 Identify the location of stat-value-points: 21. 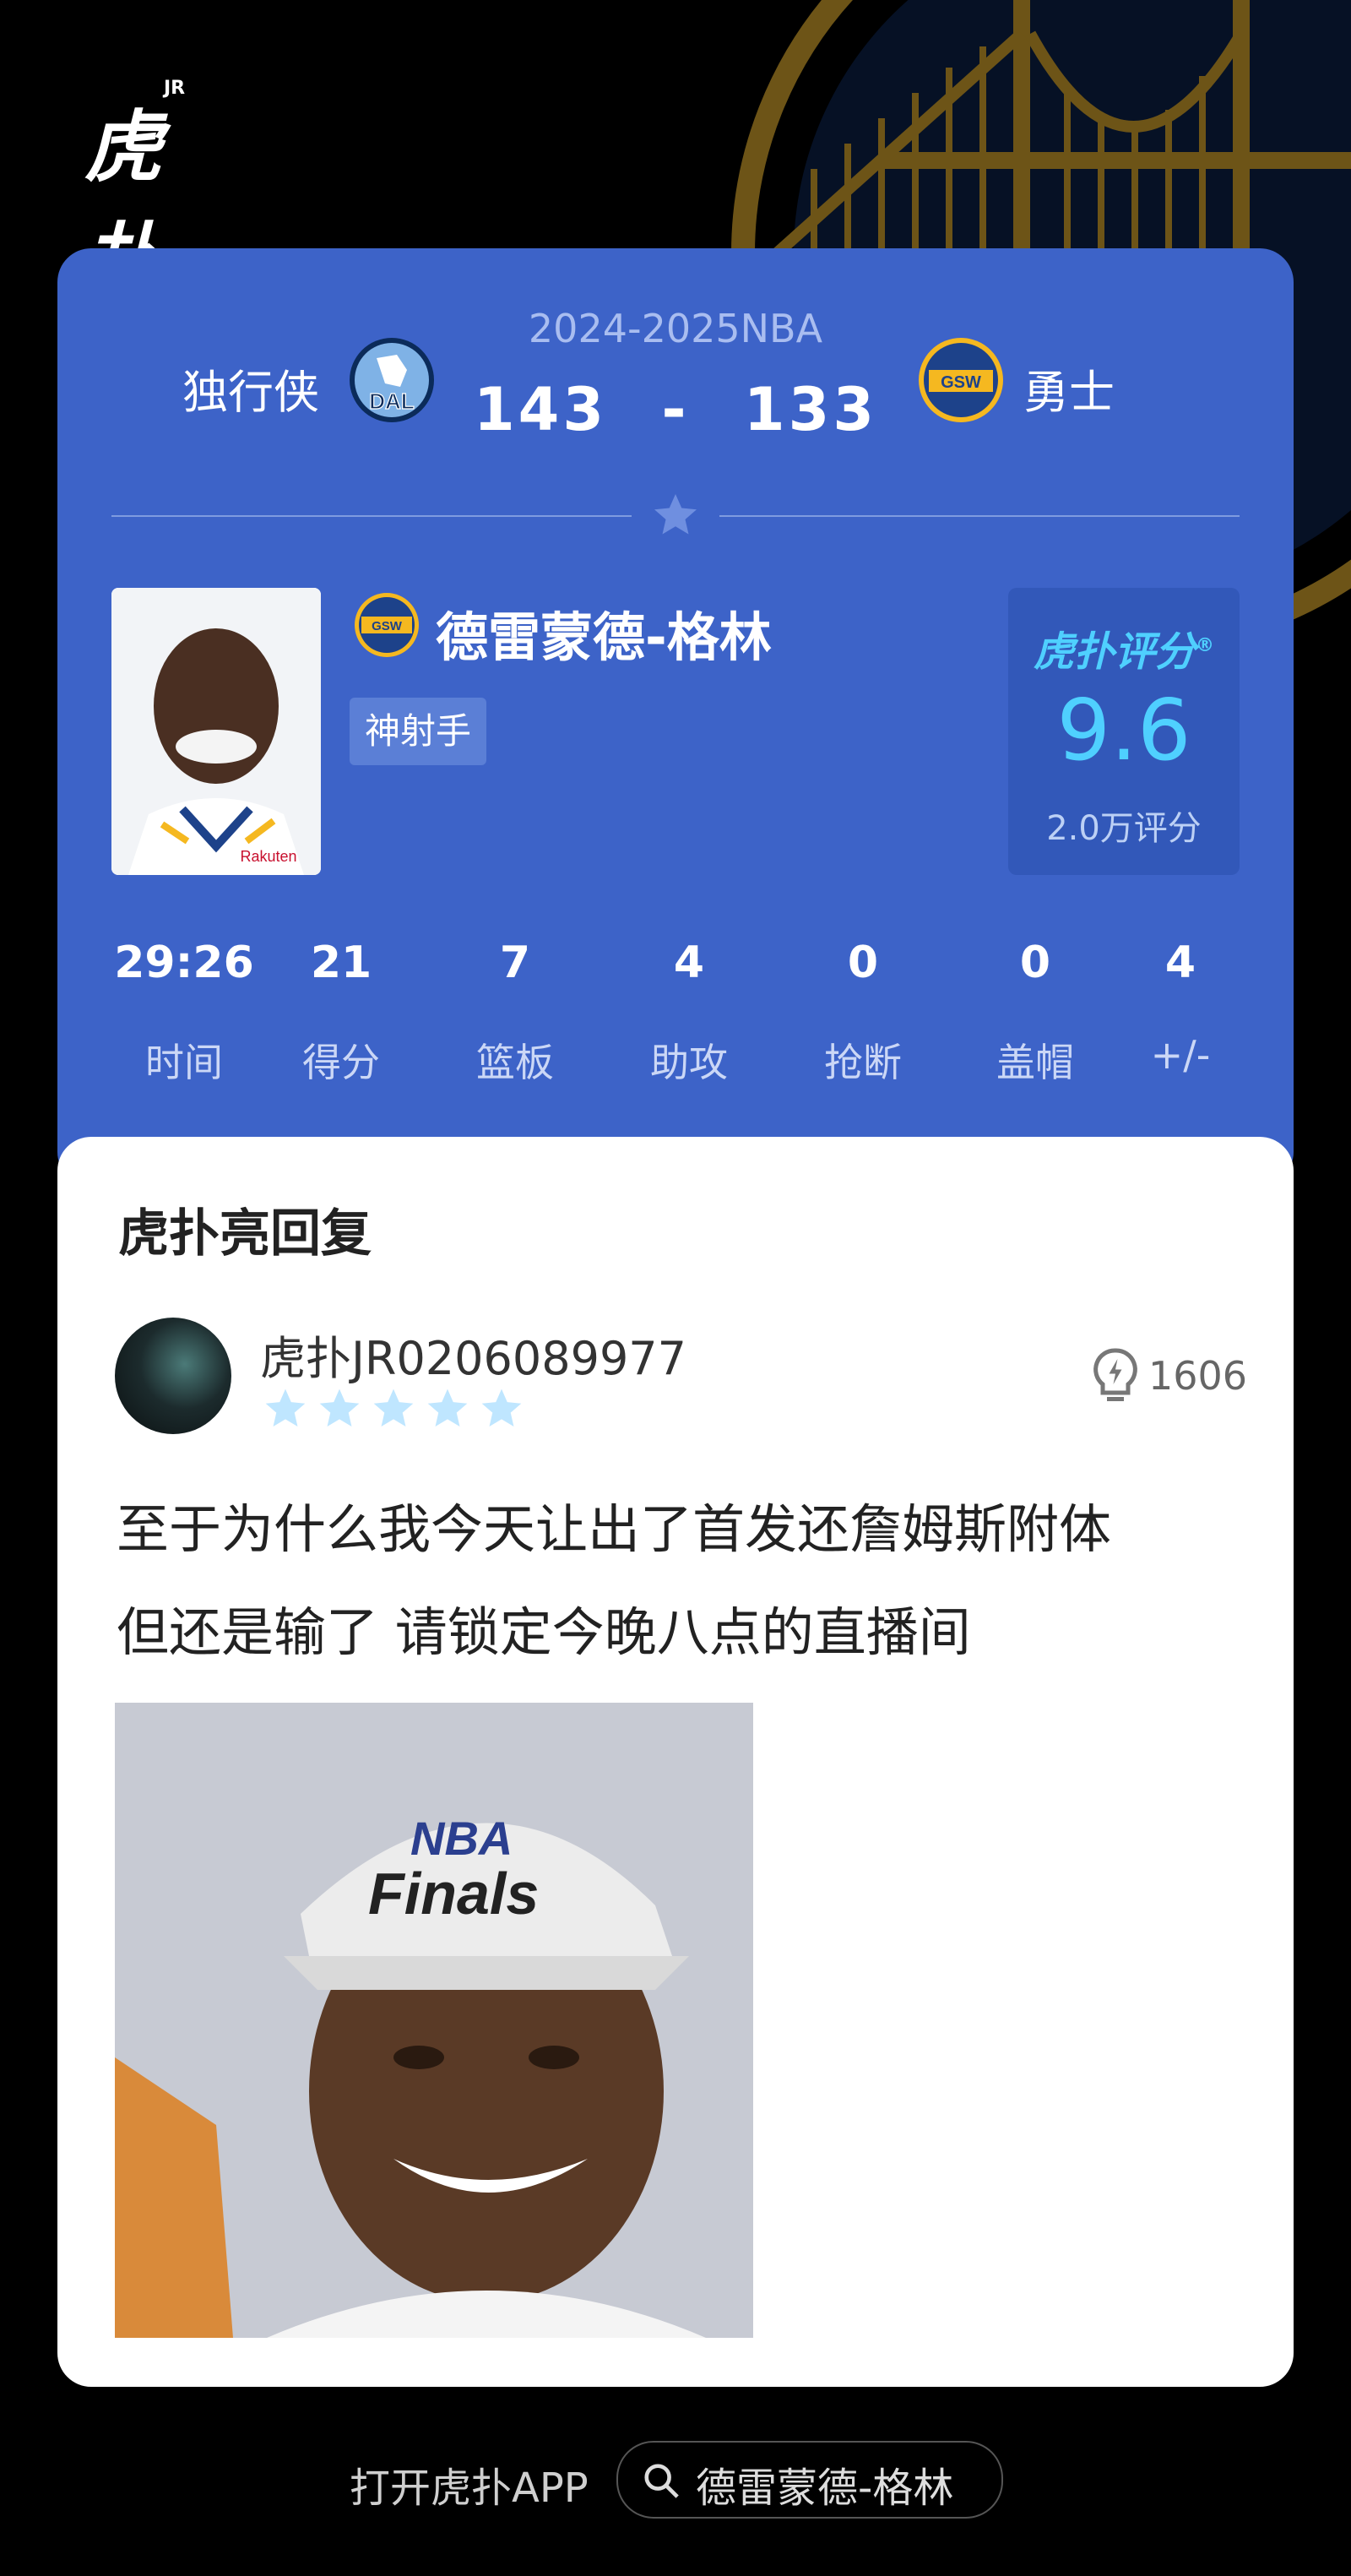
(341, 962).